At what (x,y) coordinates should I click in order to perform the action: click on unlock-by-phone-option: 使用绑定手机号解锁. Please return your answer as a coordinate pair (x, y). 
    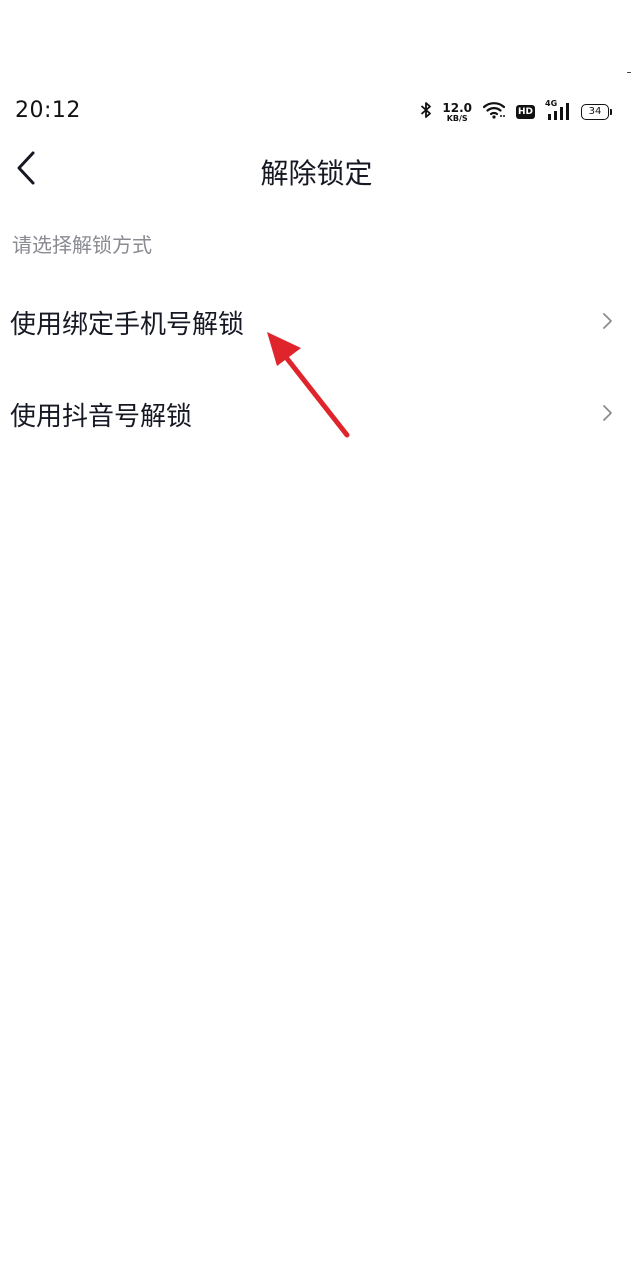
    Looking at the image, I should click on (316, 321).